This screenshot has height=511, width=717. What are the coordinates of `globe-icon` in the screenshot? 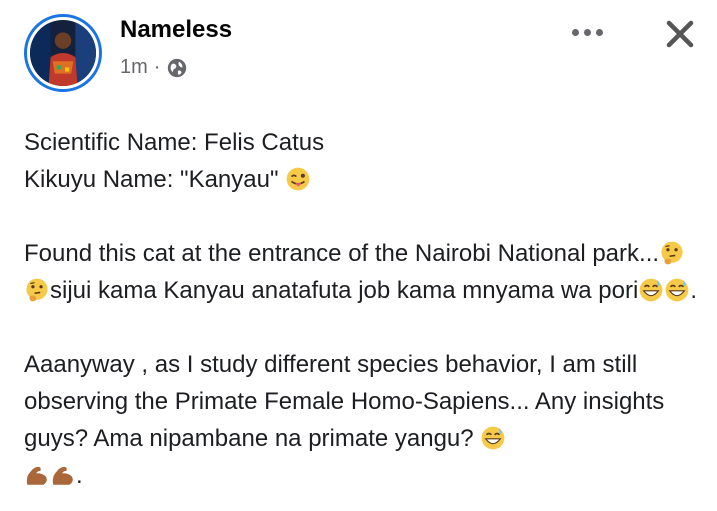 It's located at (177, 68).